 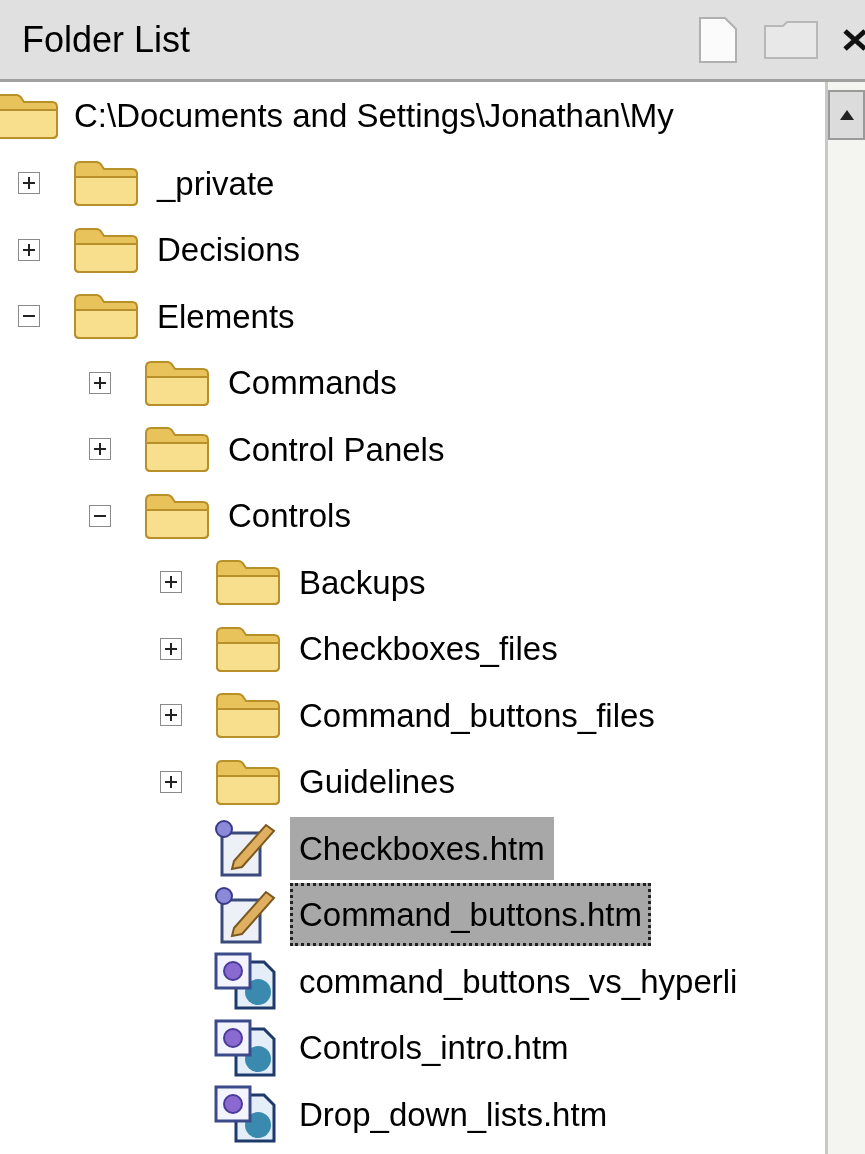 I want to click on tree-item: Decisions, so click(x=229, y=250).